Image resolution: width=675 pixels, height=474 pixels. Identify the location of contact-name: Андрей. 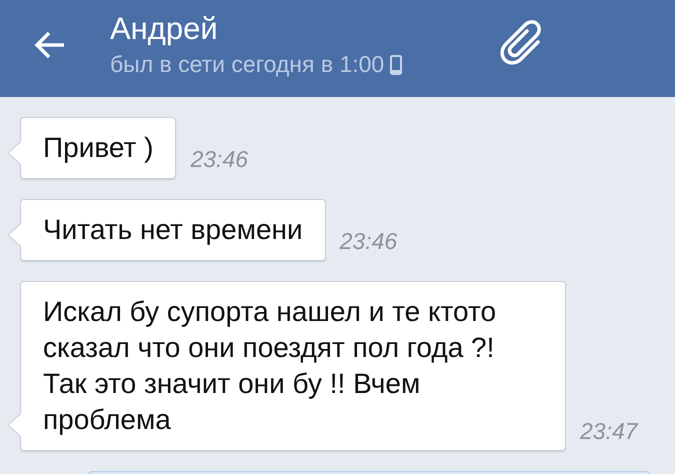
(164, 29).